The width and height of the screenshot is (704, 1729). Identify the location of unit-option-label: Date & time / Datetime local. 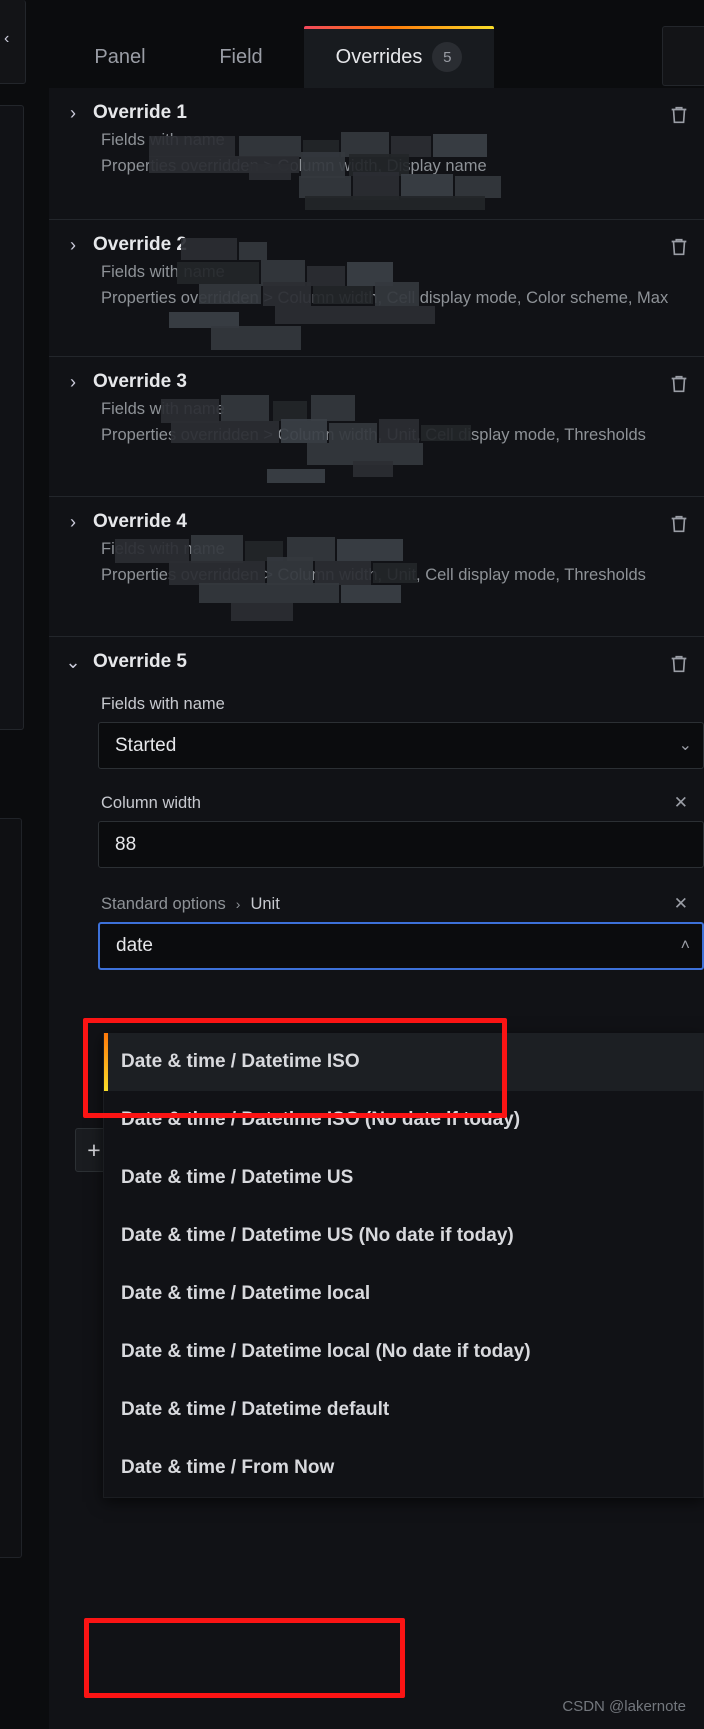
(246, 1293).